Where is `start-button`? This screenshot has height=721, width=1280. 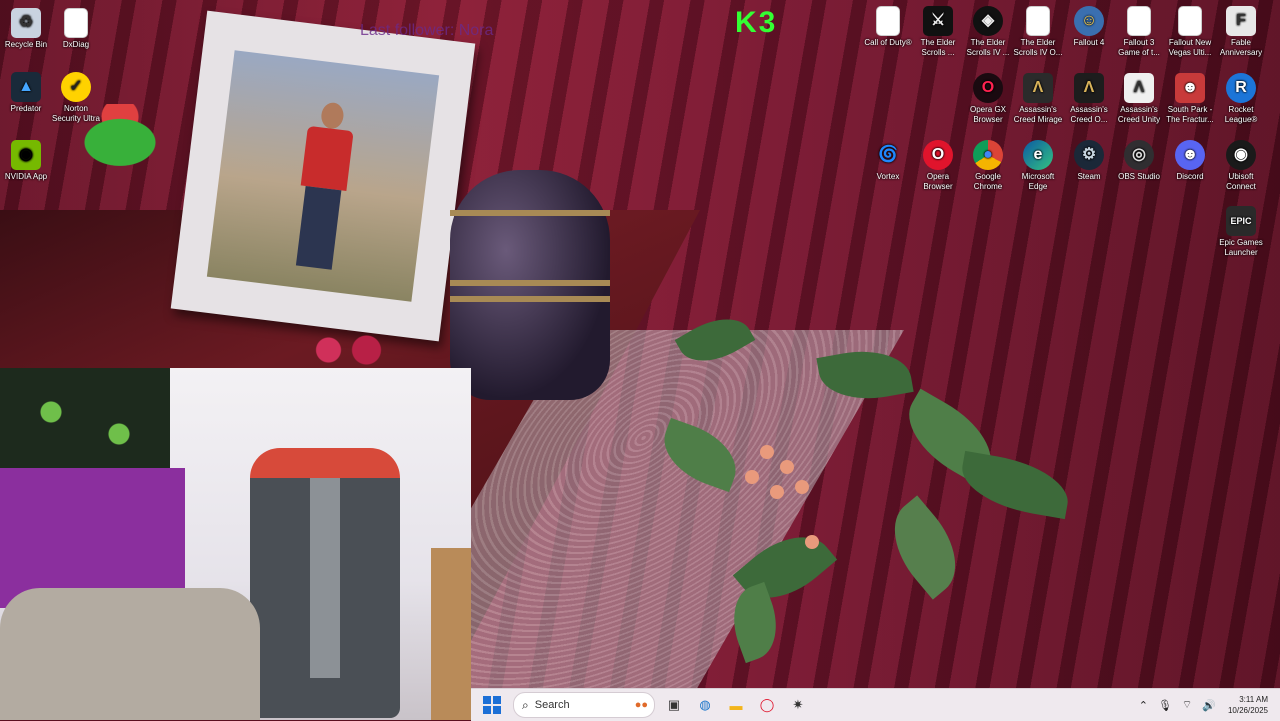
start-button is located at coordinates (492, 705).